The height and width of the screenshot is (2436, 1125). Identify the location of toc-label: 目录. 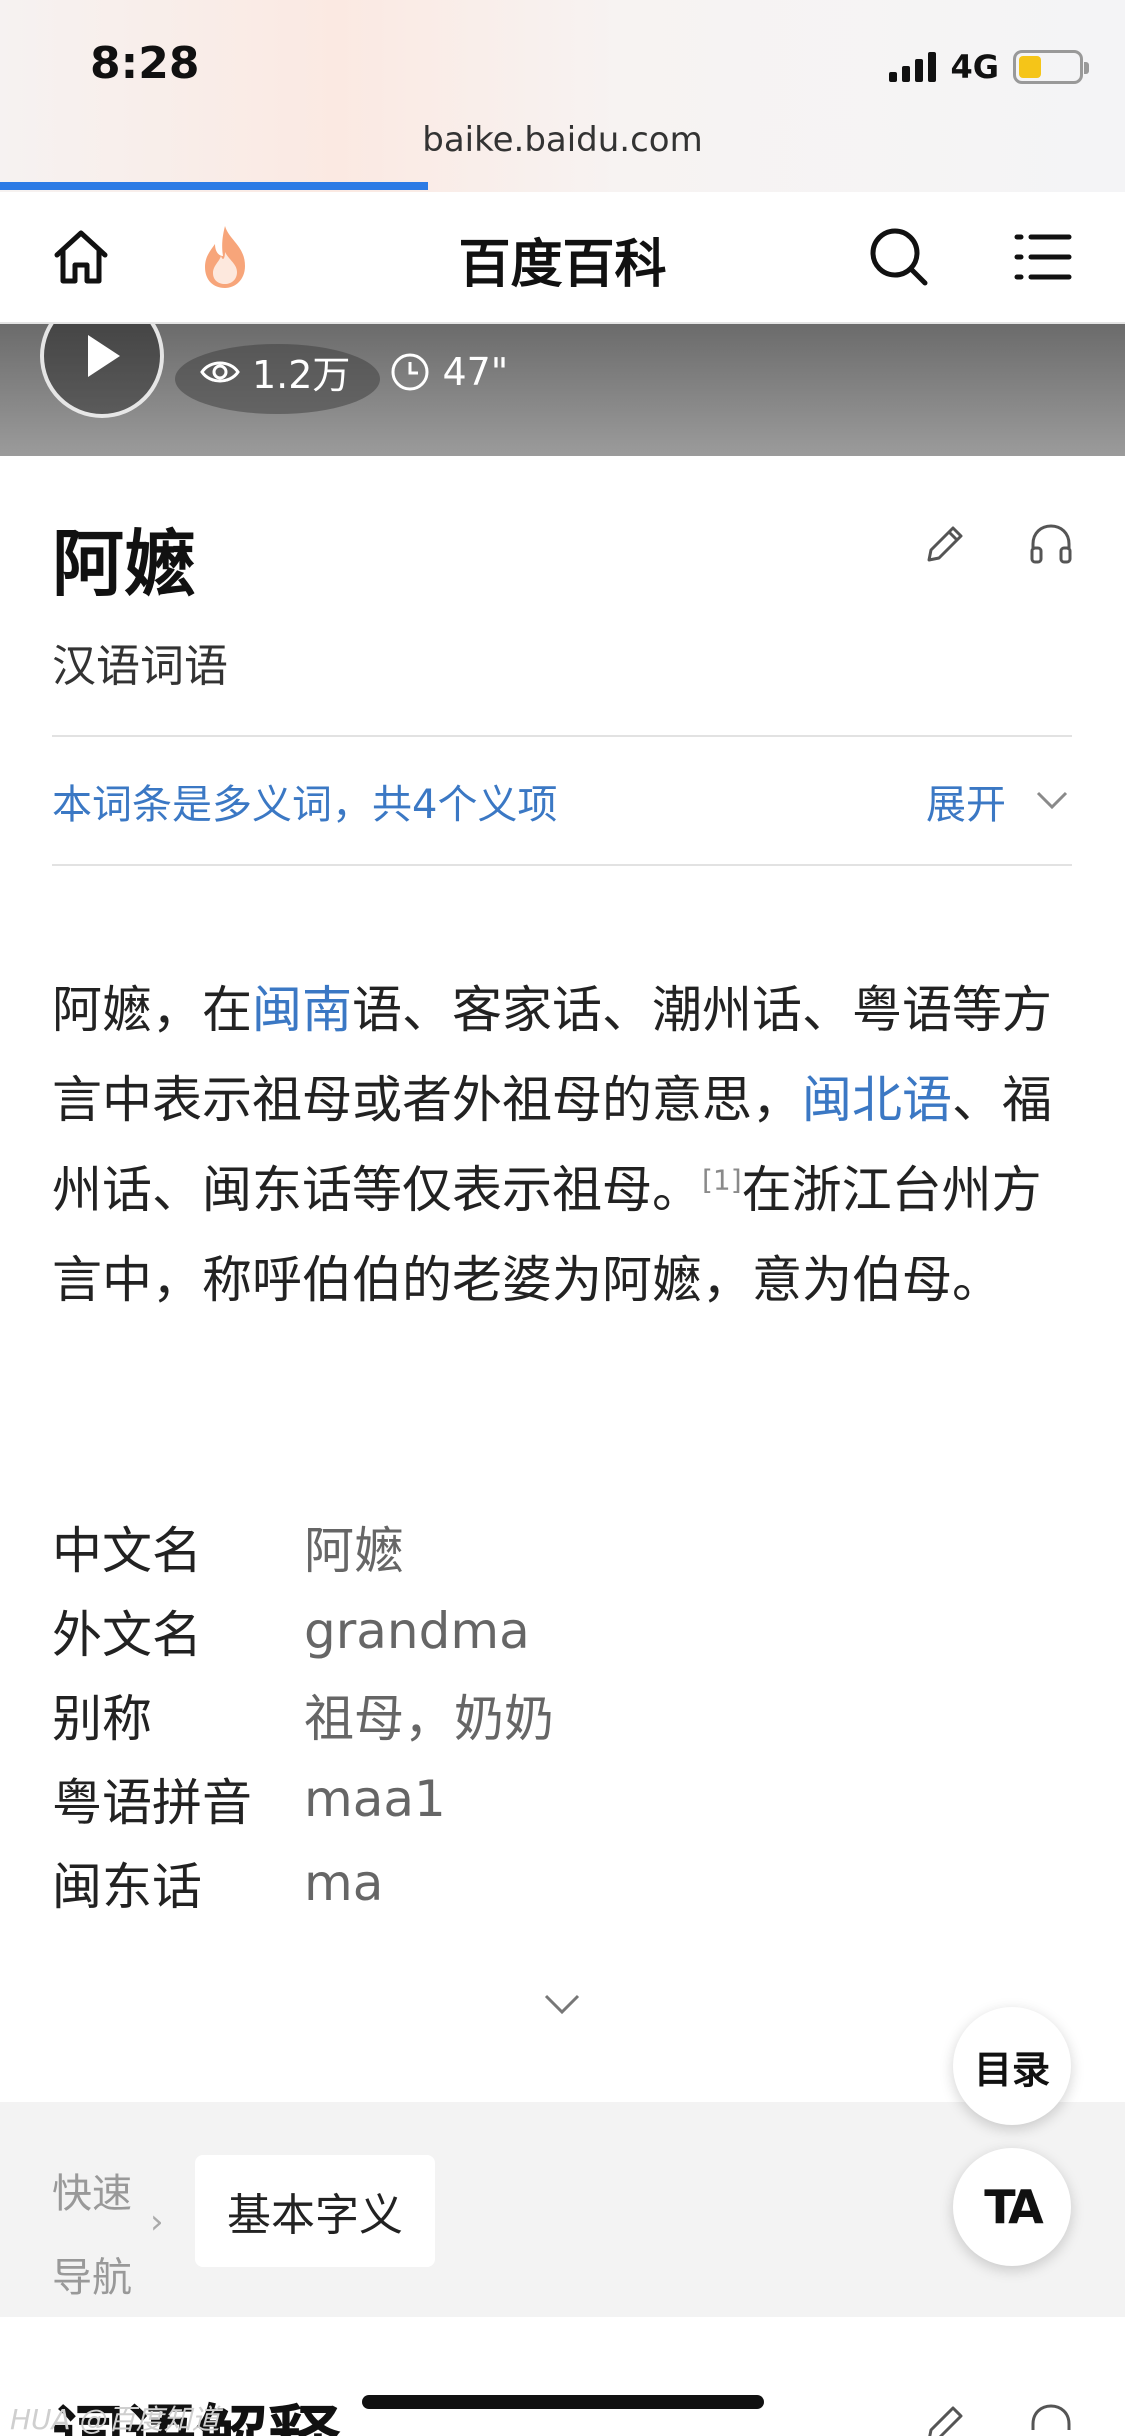
(1011, 2069).